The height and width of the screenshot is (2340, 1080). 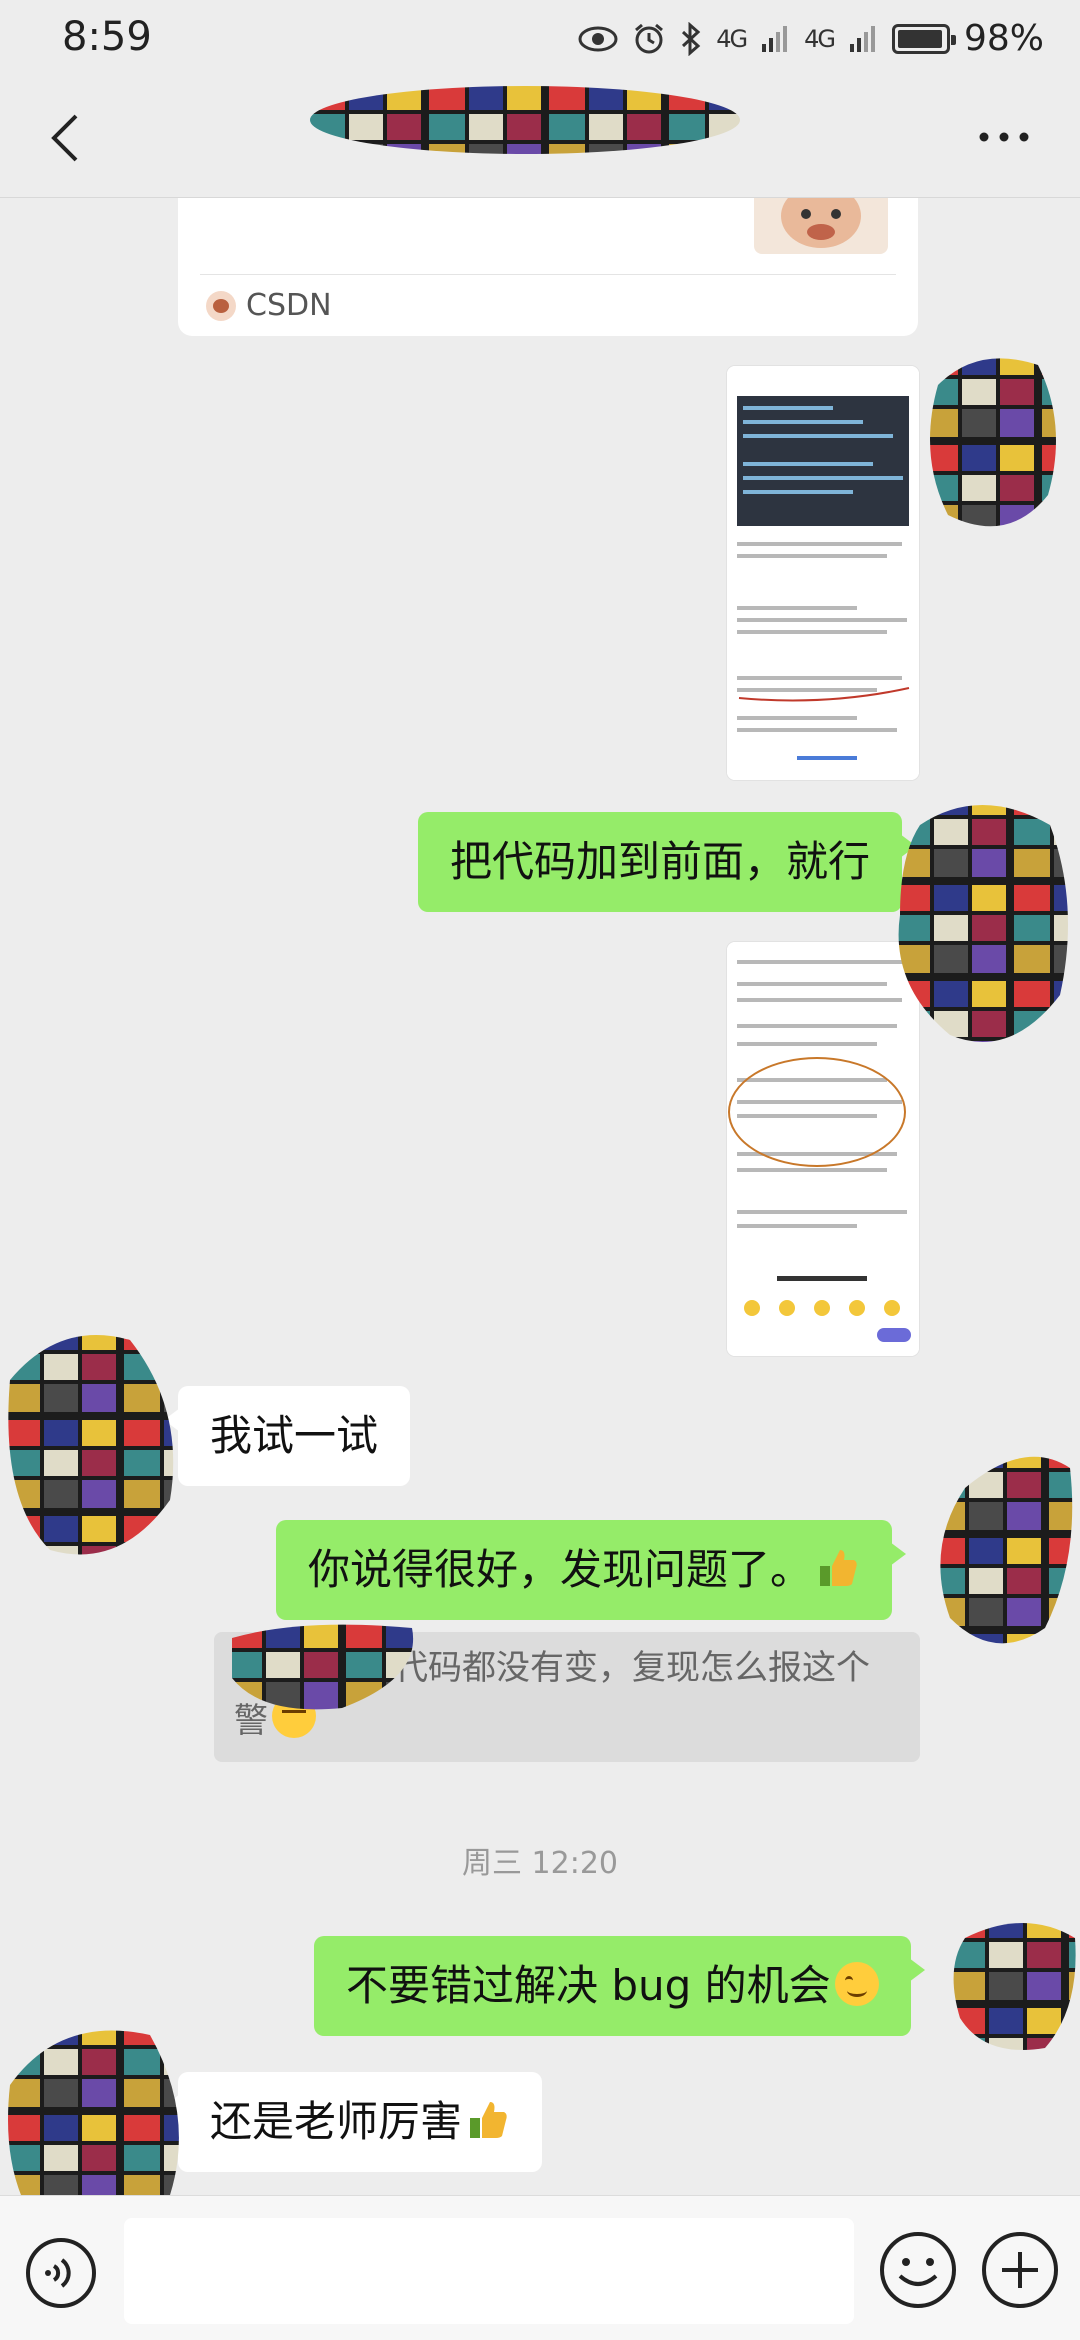 I want to click on other-message-bubble: 我试一试, so click(x=287, y=1436).